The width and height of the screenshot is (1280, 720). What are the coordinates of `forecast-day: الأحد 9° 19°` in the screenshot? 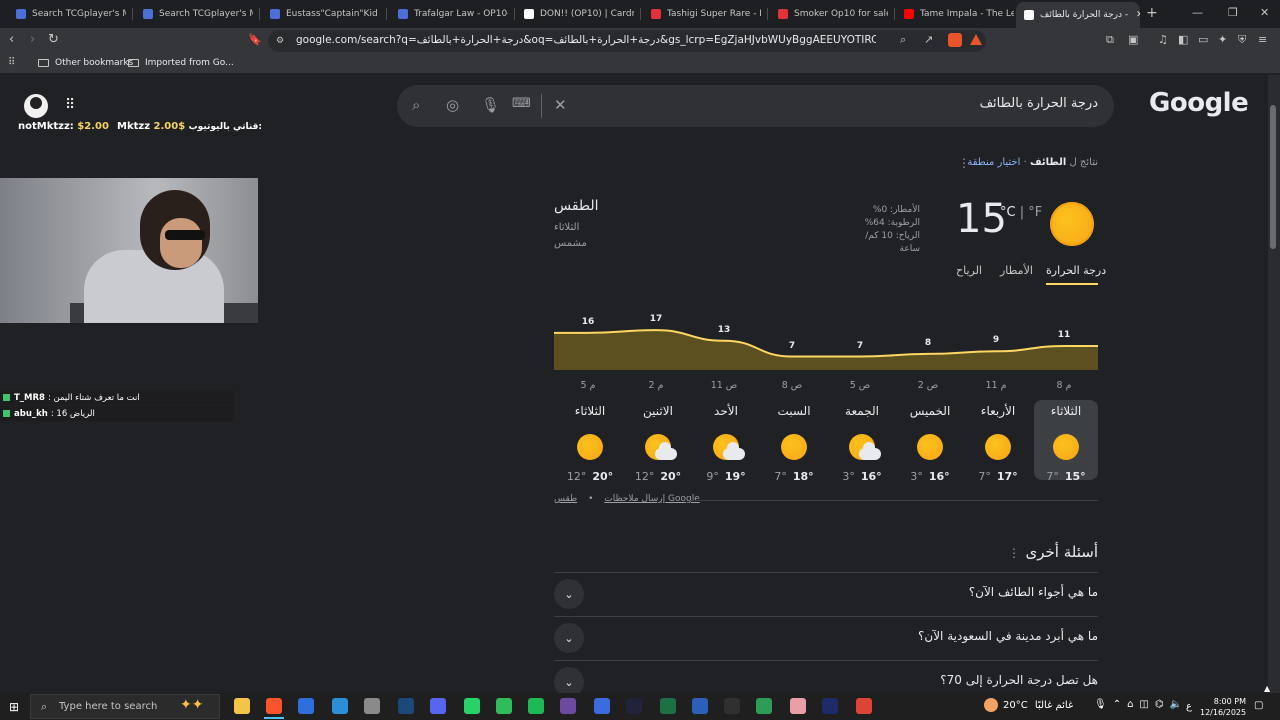 It's located at (726, 441).